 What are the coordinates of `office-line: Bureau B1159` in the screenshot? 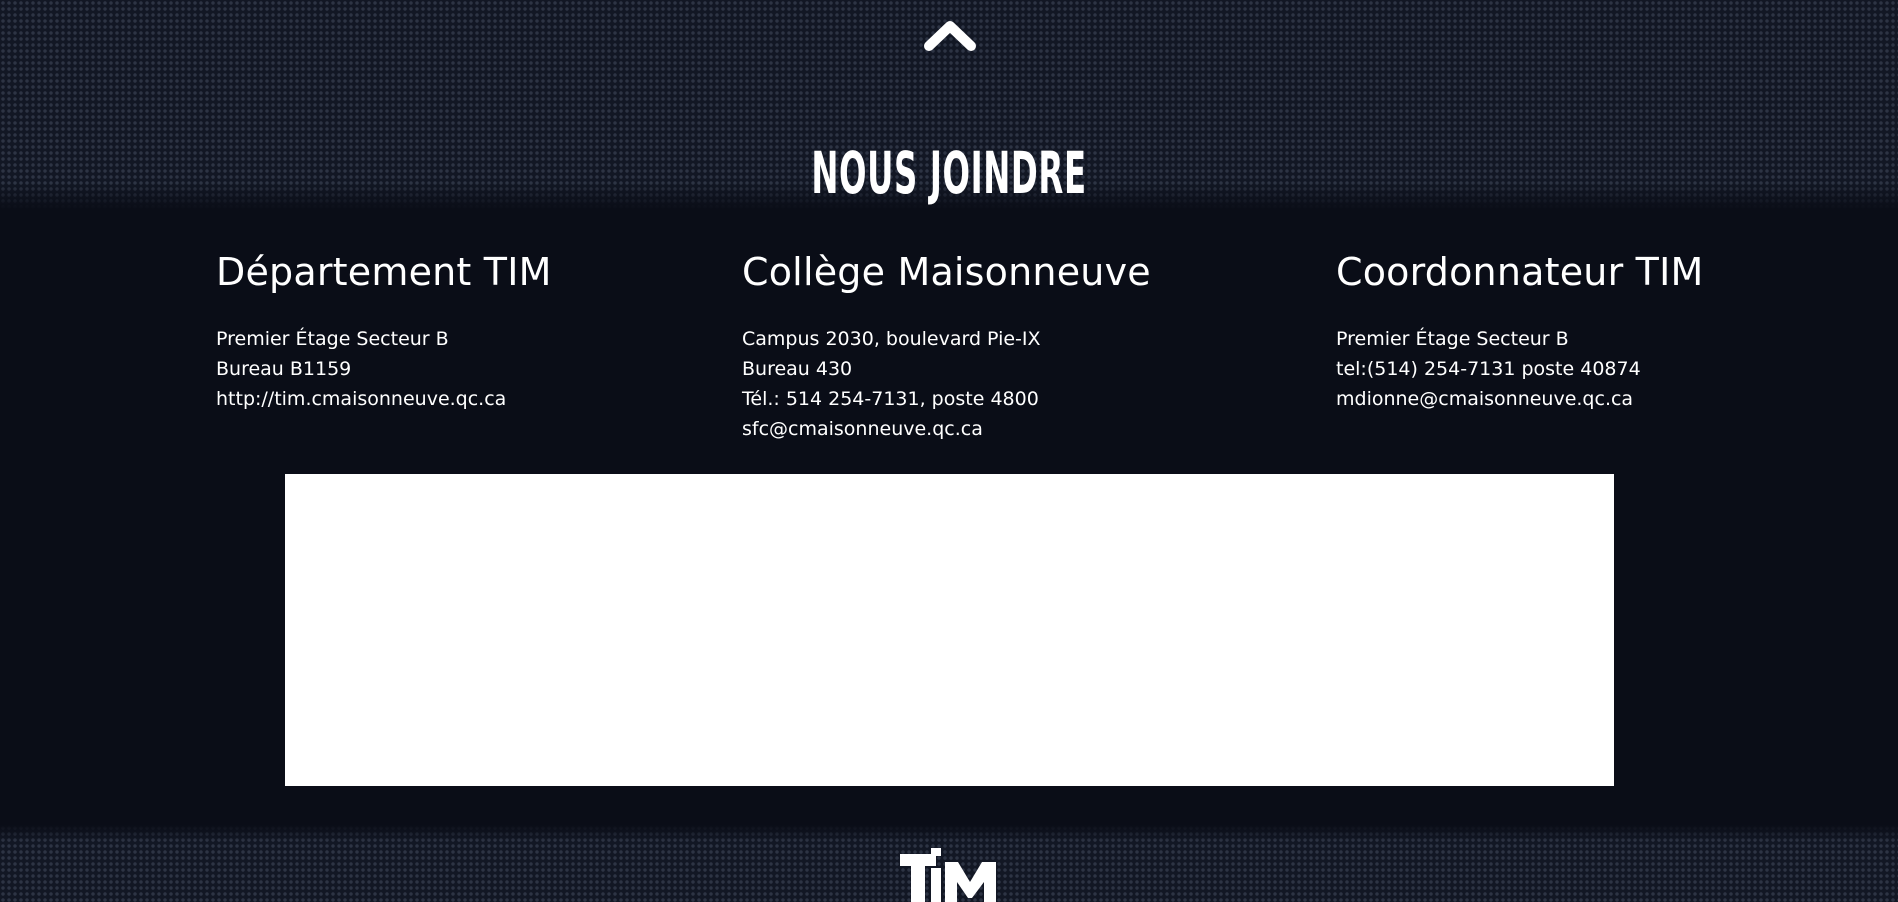 It's located at (284, 369).